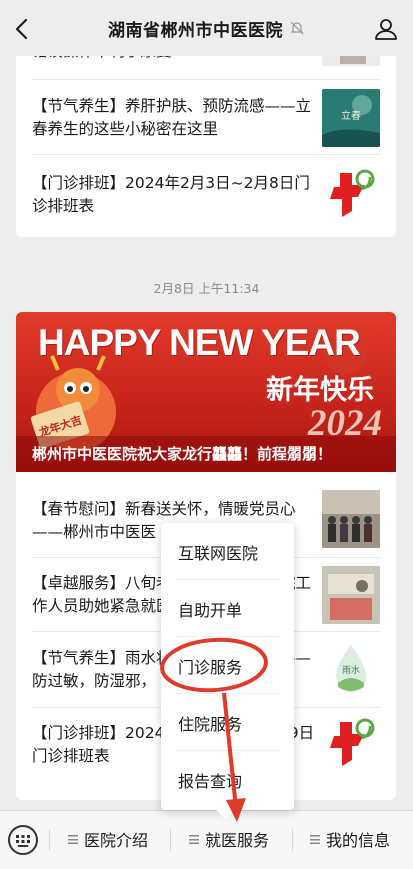 The height and width of the screenshot is (869, 413). I want to click on menu-item-report-query: 报告查询, so click(227, 779).